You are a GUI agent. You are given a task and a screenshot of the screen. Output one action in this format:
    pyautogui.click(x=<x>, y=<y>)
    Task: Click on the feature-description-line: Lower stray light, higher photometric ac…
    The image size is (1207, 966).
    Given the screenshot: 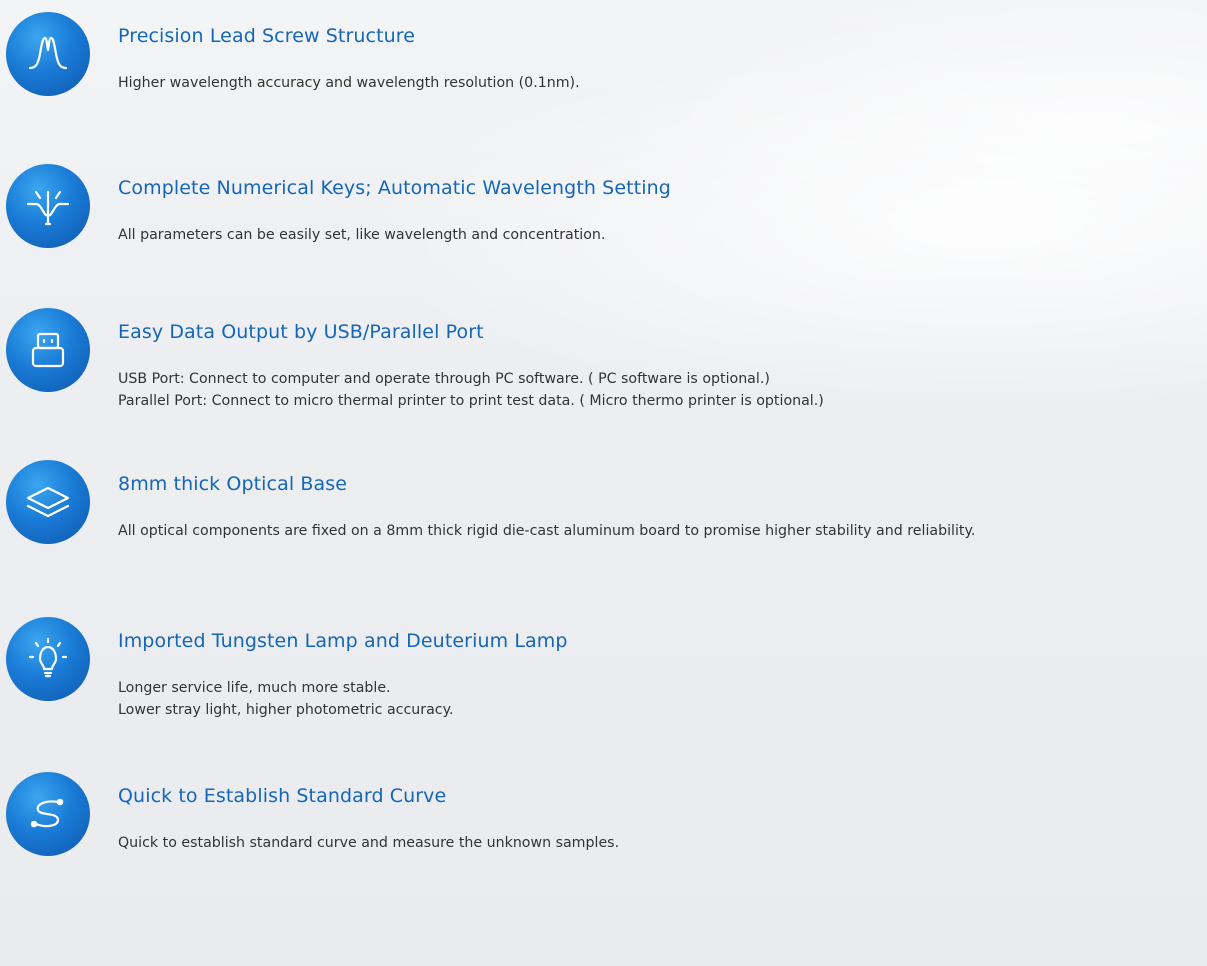 What is the action you would take?
    pyautogui.click(x=286, y=710)
    